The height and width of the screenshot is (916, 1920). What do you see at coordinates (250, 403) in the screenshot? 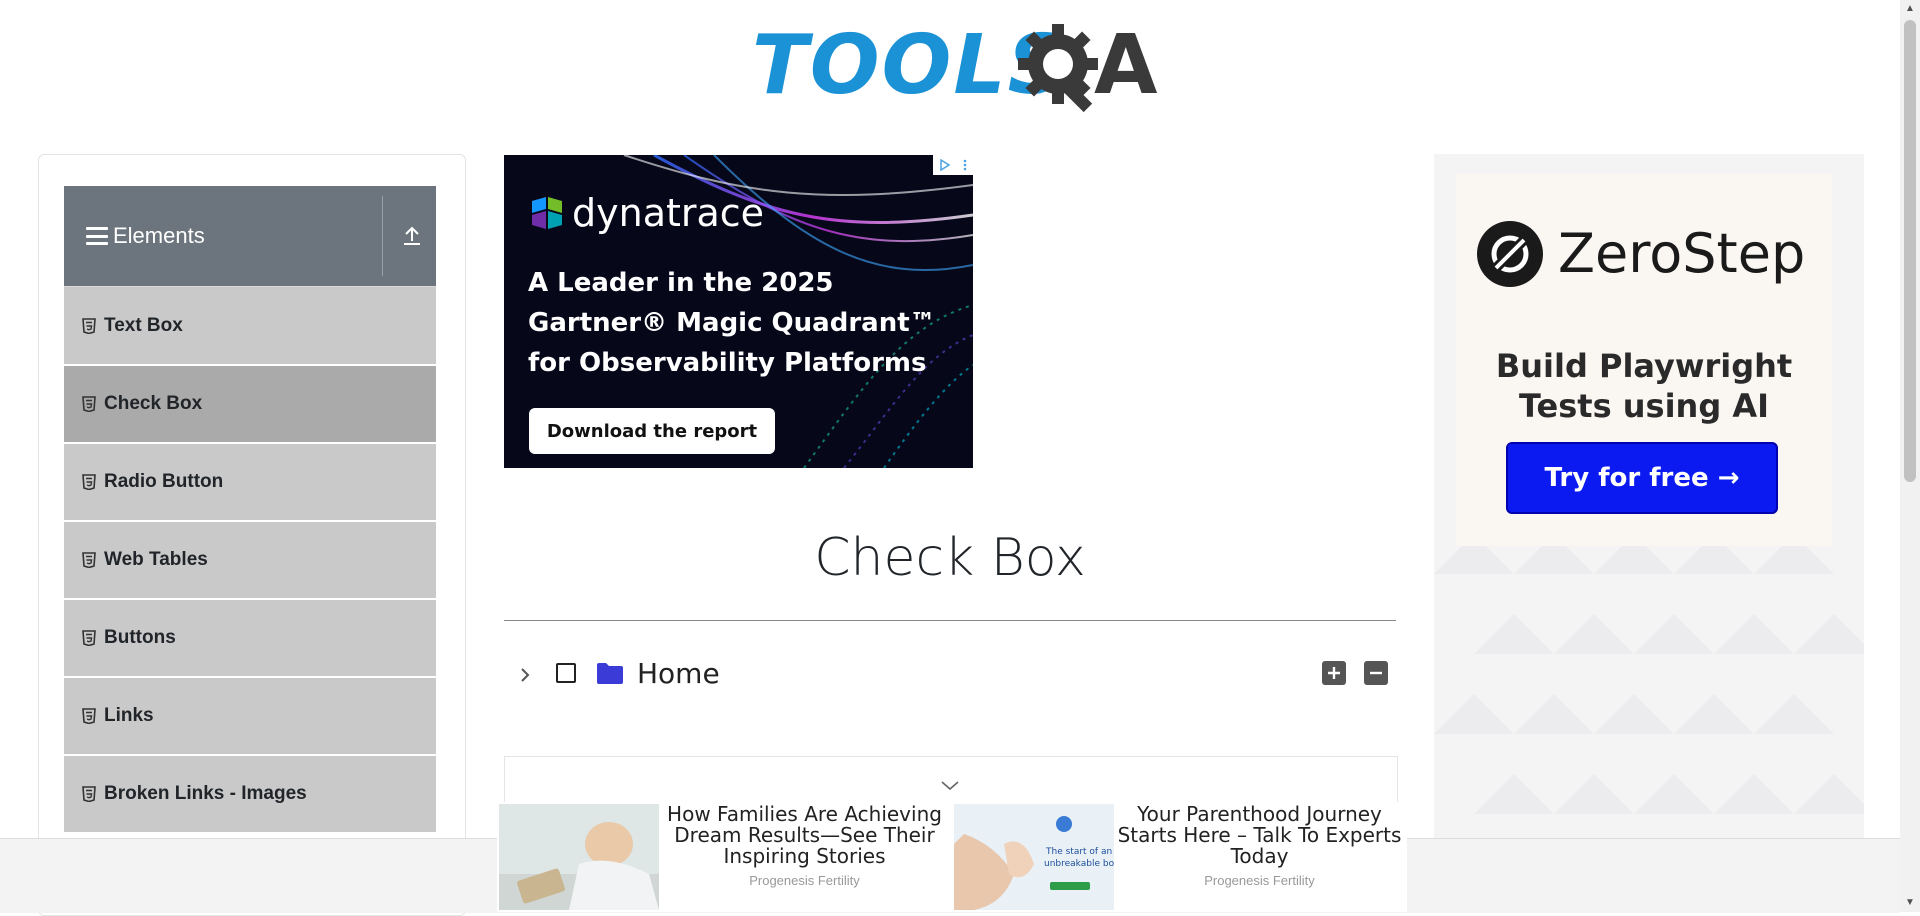
I see `sidebar-item-check-box: Check Box` at bounding box center [250, 403].